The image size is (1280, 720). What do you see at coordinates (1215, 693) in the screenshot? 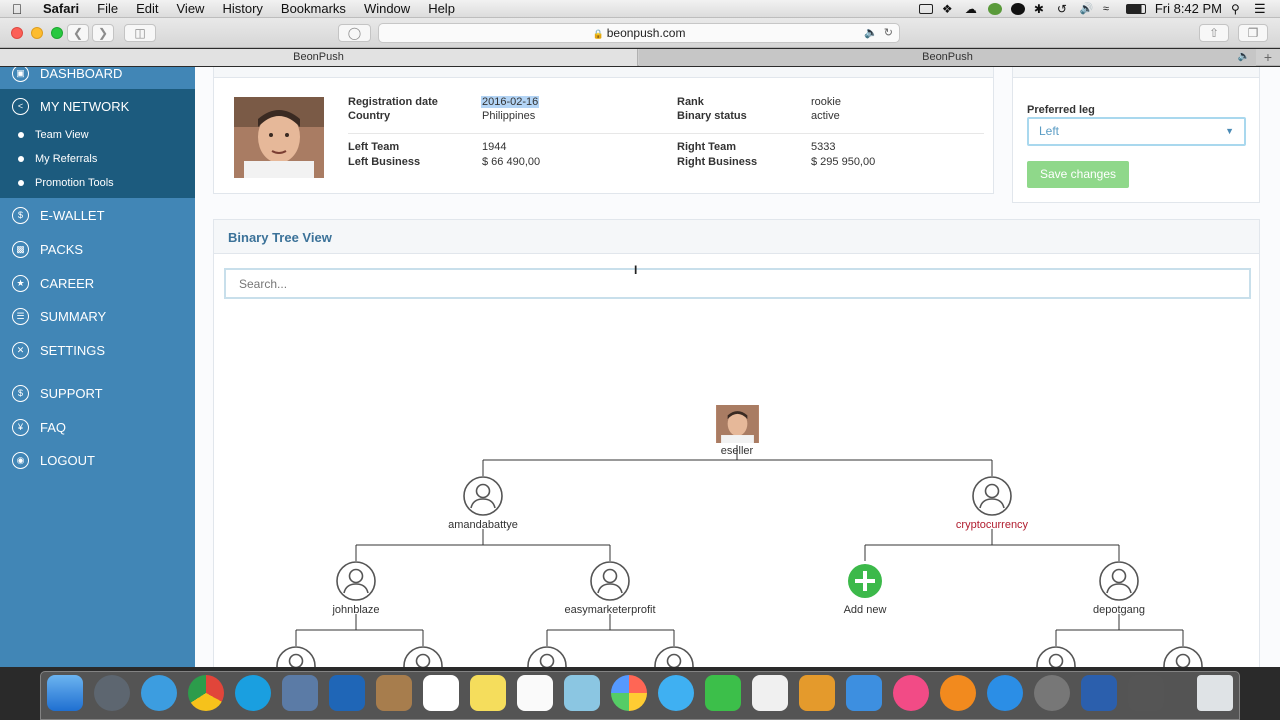
I see `trash-icon` at bounding box center [1215, 693].